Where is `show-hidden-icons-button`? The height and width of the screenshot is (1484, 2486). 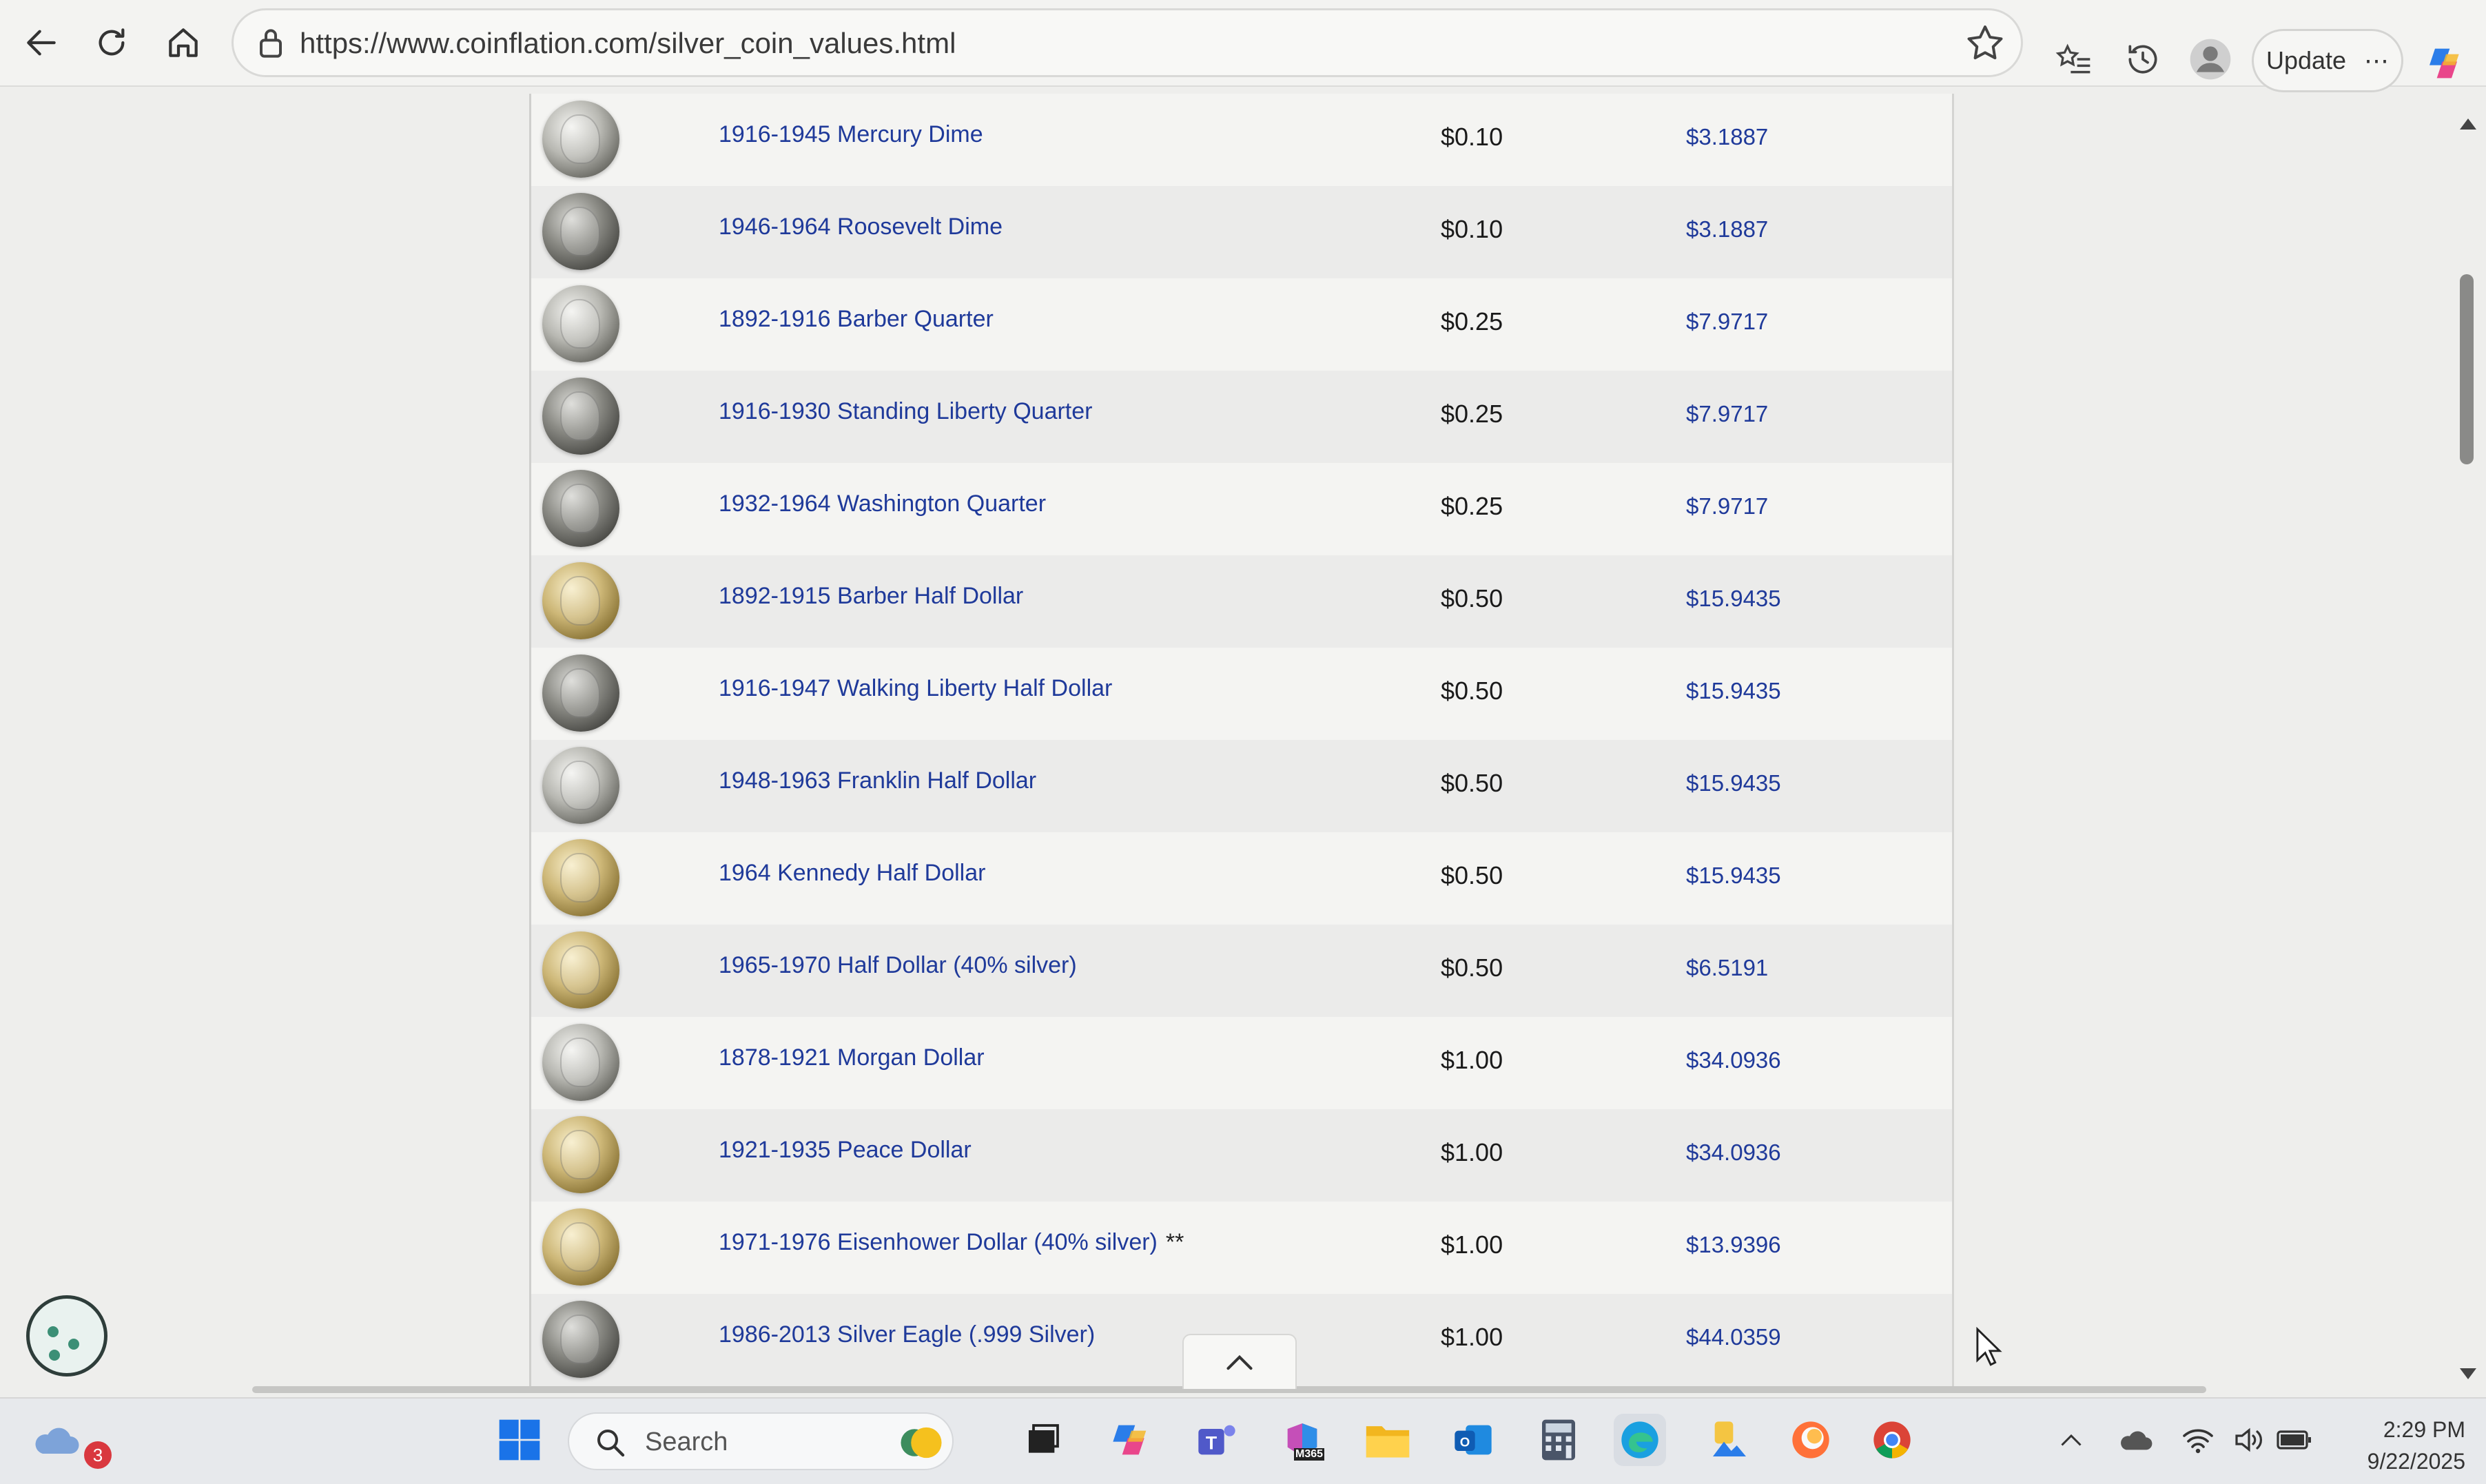
show-hidden-icons-button is located at coordinates (2071, 1440).